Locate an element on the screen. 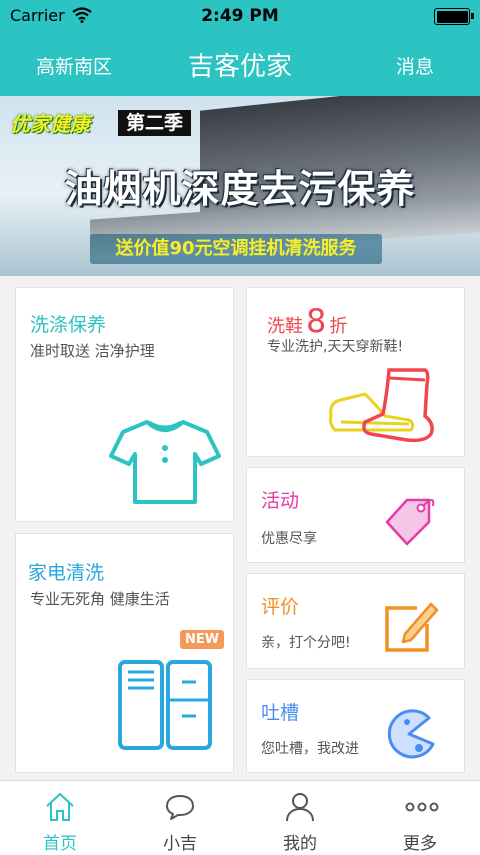  tab-bar: 首页 小吉 我的 更多 is located at coordinates (240, 817).